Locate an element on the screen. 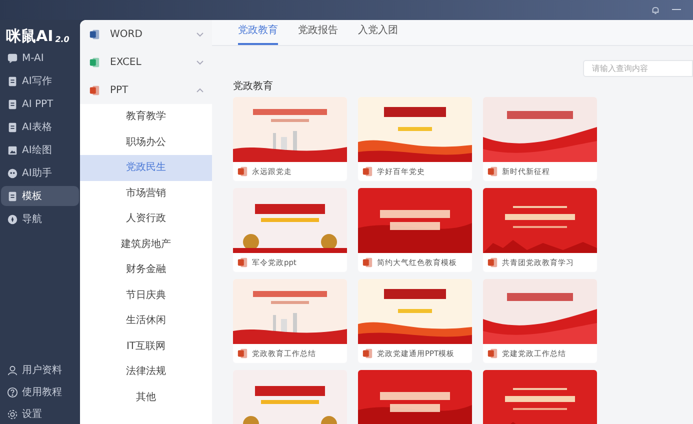 The width and height of the screenshot is (693, 424). nav-item: AI PPT is located at coordinates (40, 104).